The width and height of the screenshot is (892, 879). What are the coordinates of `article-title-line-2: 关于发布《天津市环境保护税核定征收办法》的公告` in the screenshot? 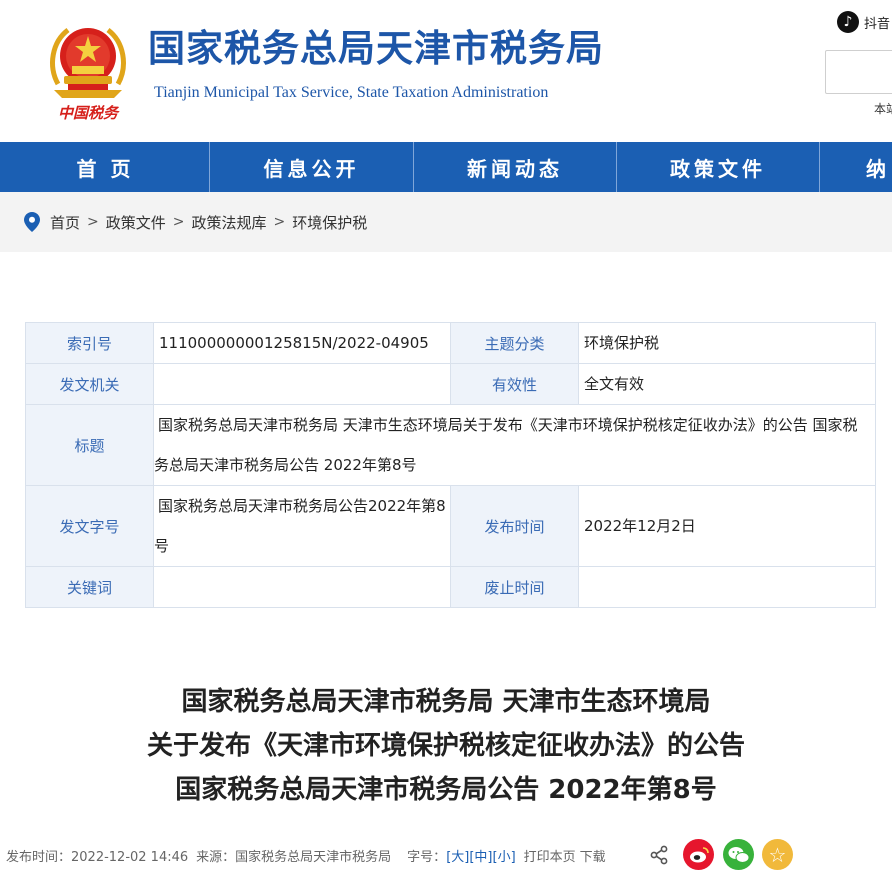 It's located at (445, 746).